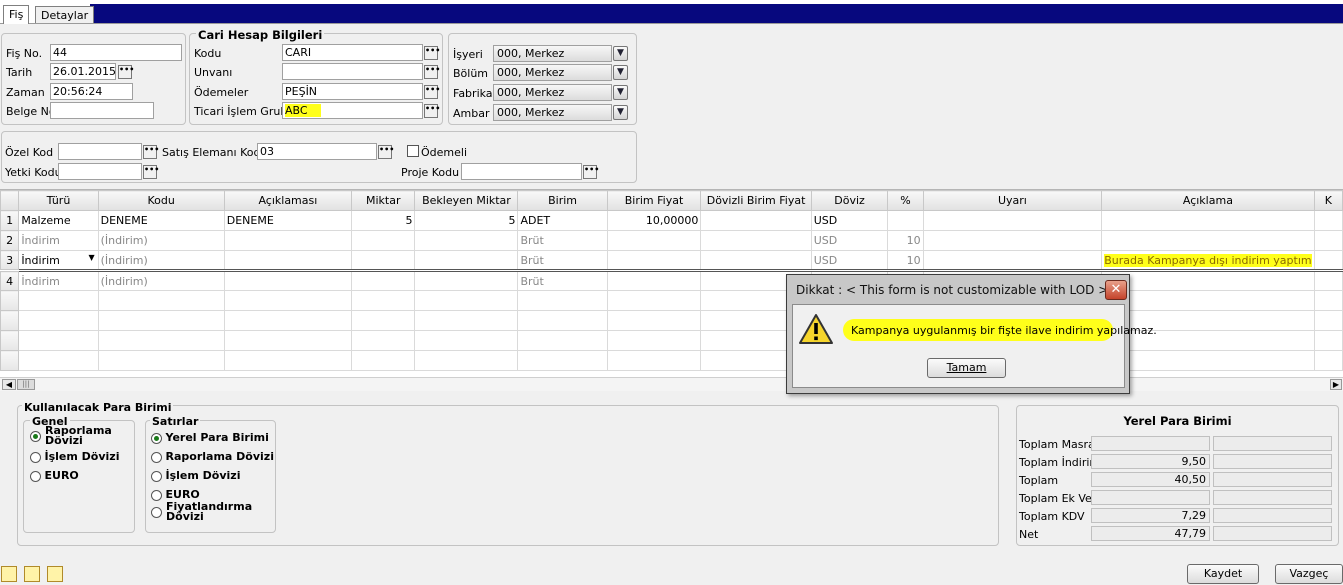  Describe the element at coordinates (1328, 200) in the screenshot. I see `col-k: K` at that location.